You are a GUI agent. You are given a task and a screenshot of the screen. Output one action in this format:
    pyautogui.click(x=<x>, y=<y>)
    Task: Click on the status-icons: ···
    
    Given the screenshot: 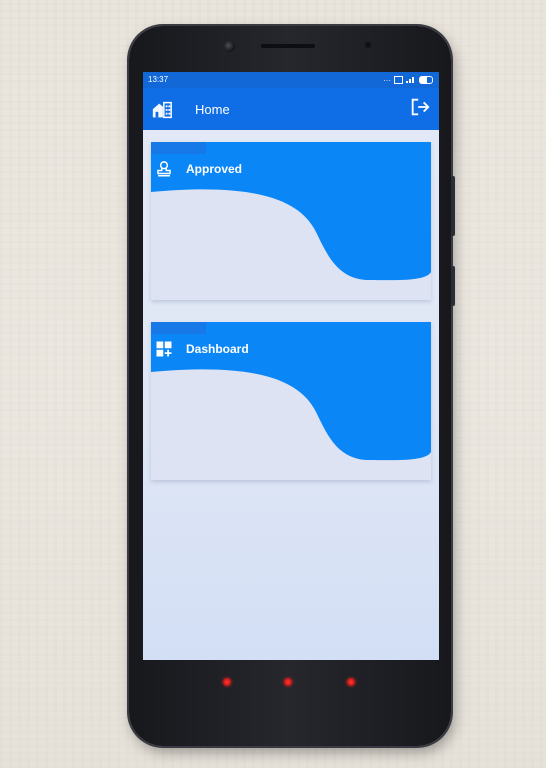 What is the action you would take?
    pyautogui.click(x=408, y=80)
    